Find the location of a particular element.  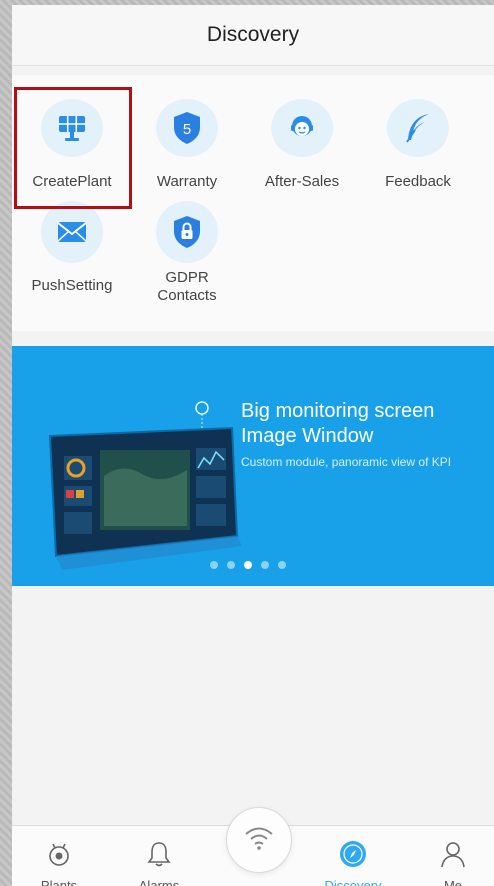

tab-alarms-label: Alarms is located at coordinates (159, 882).